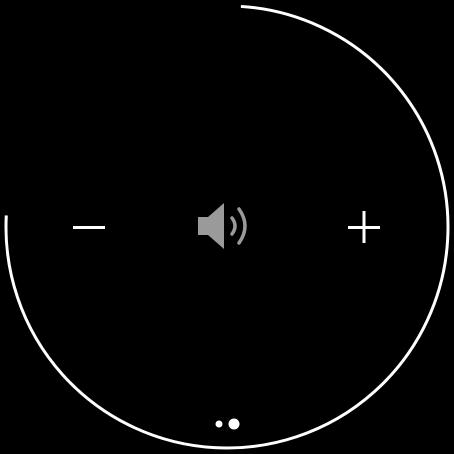 This screenshot has width=454, height=454. I want to click on volume-down-button, so click(89, 227).